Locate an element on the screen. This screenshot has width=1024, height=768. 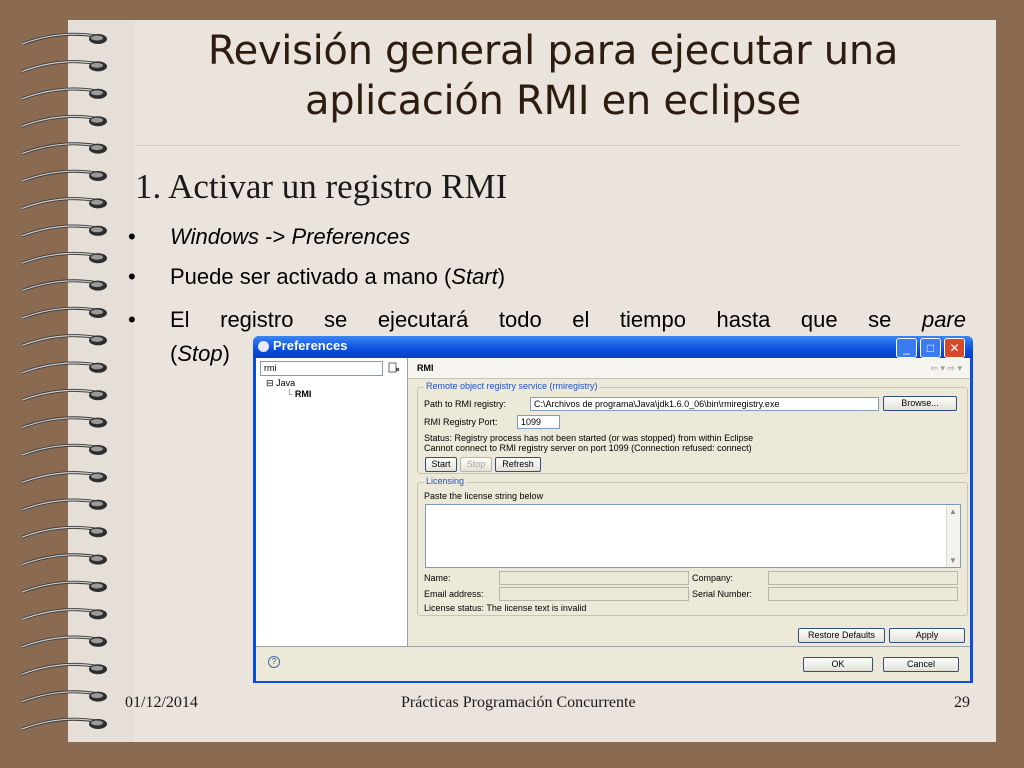
footer-title: Prácticas Programación Concurrente is located at coordinates (518, 702).